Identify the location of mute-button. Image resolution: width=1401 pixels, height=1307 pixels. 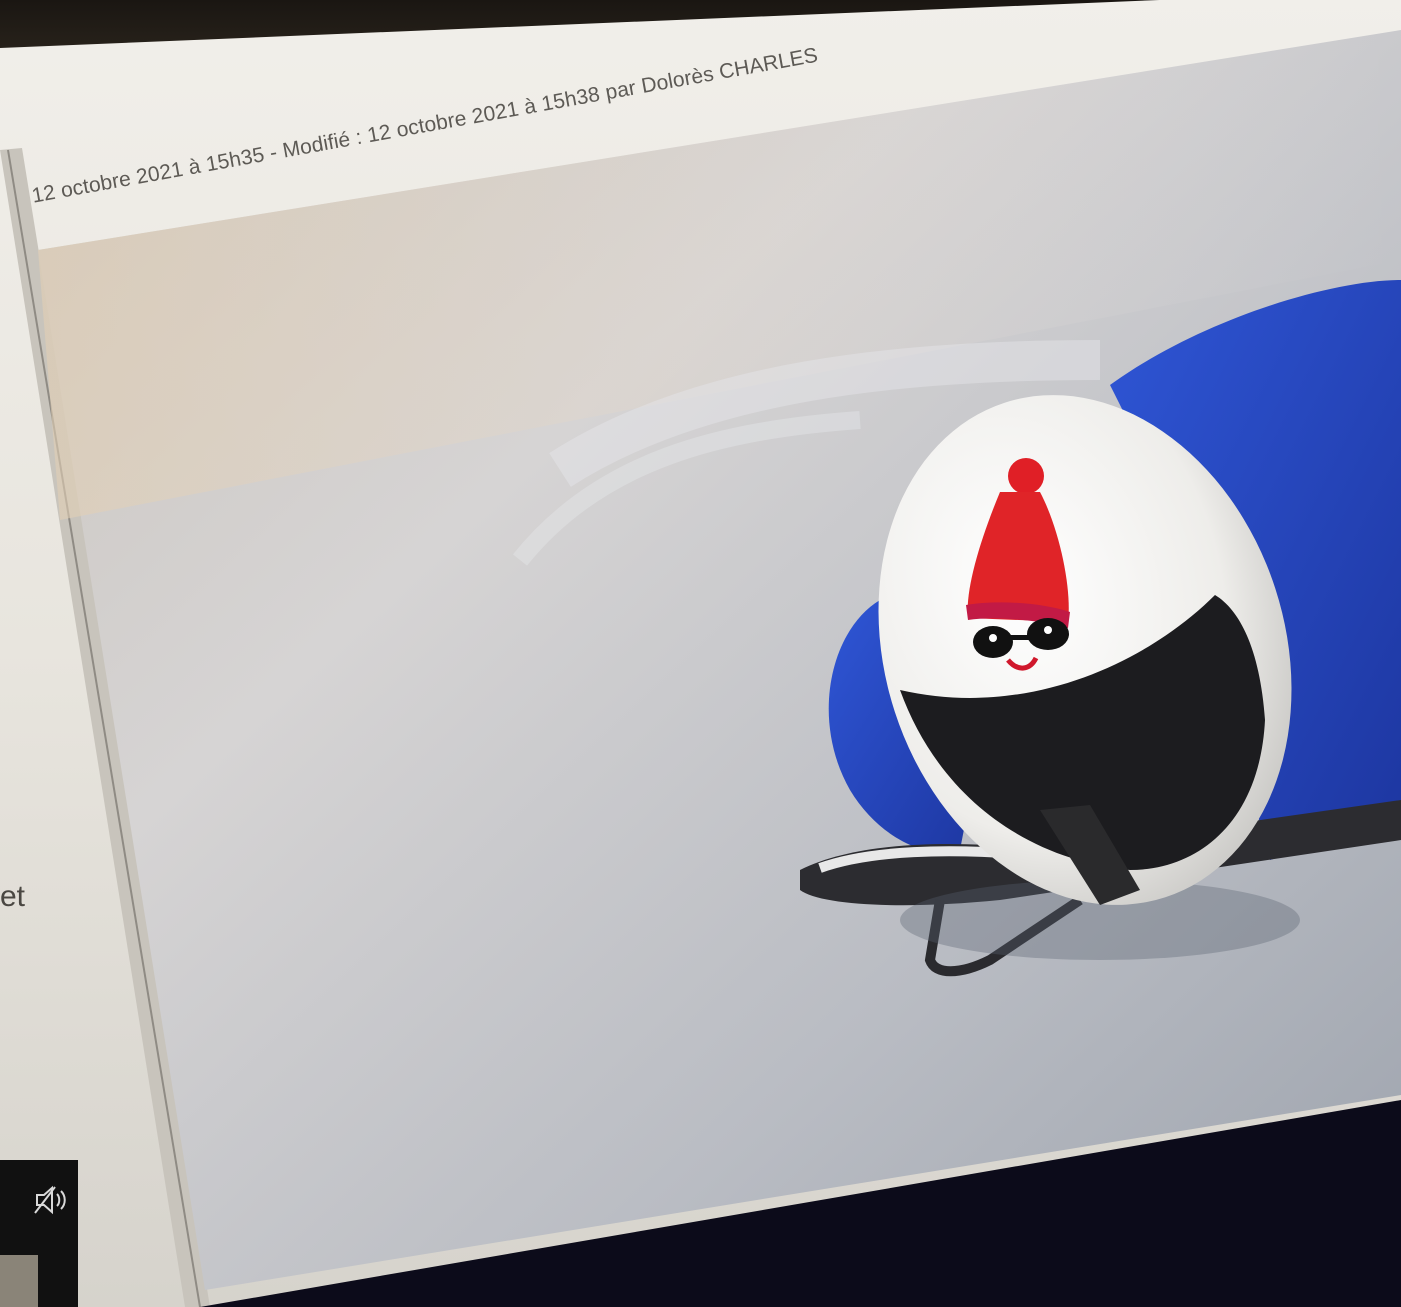
(51, 1200).